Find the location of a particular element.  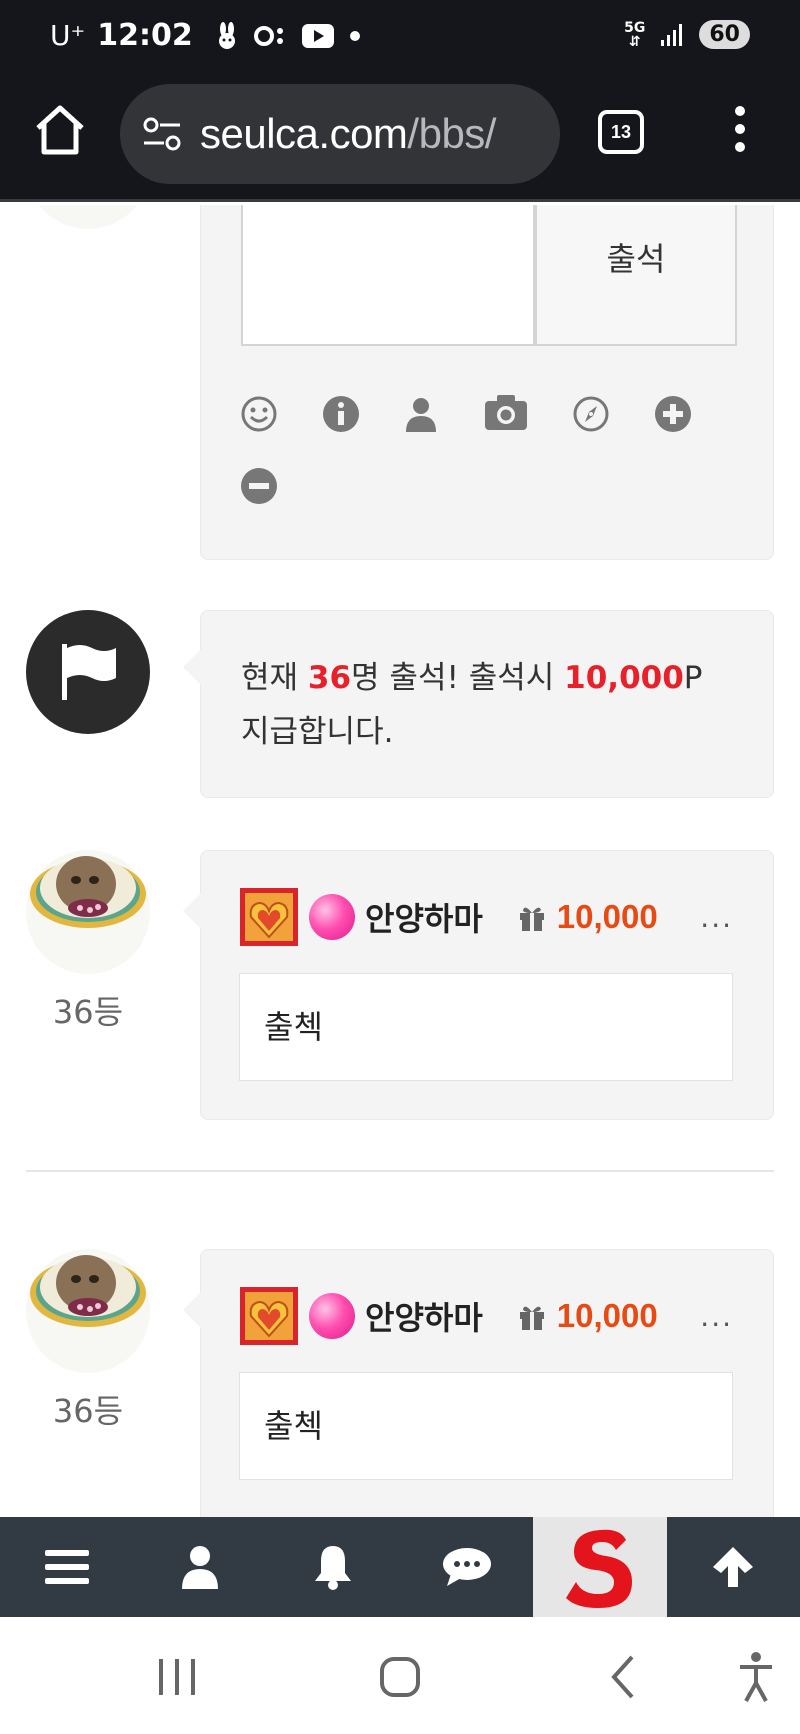

browser-toolbar: seulca.com/bbs/ 13 is located at coordinates (400, 139).